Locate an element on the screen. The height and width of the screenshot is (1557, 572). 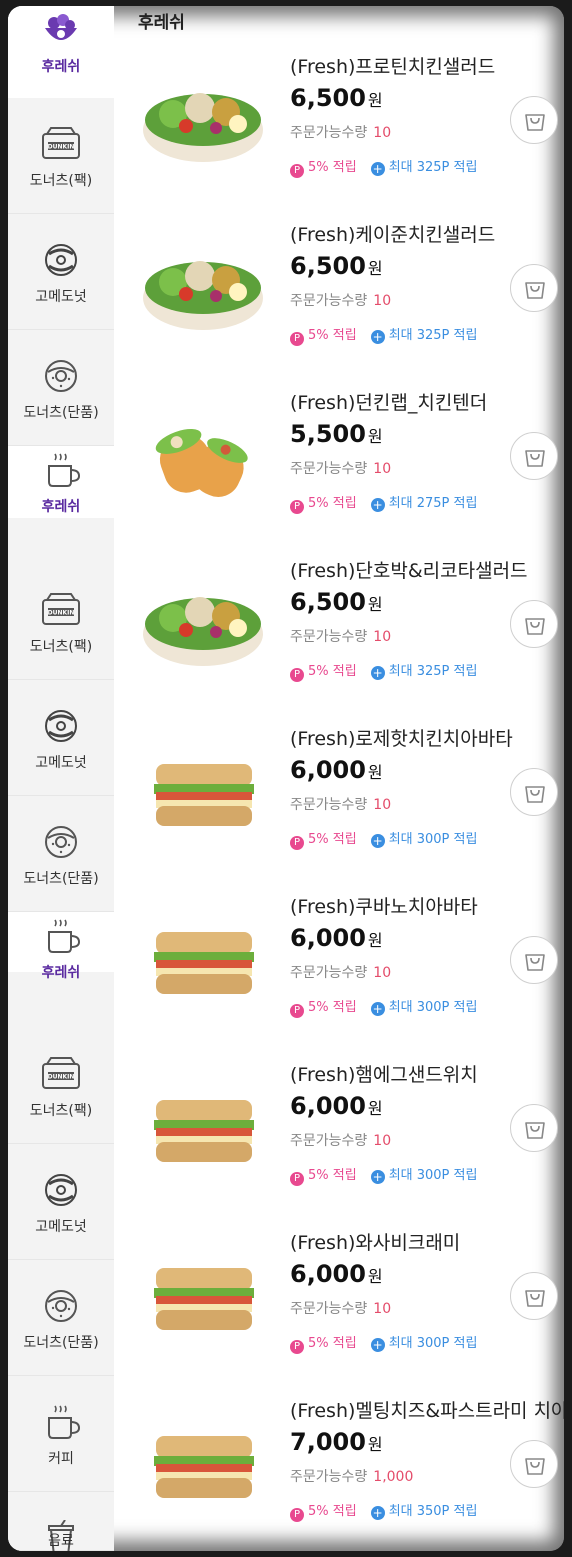
product-name: (Fresh)프로틴치킨샐러드 is located at coordinates (392, 65).